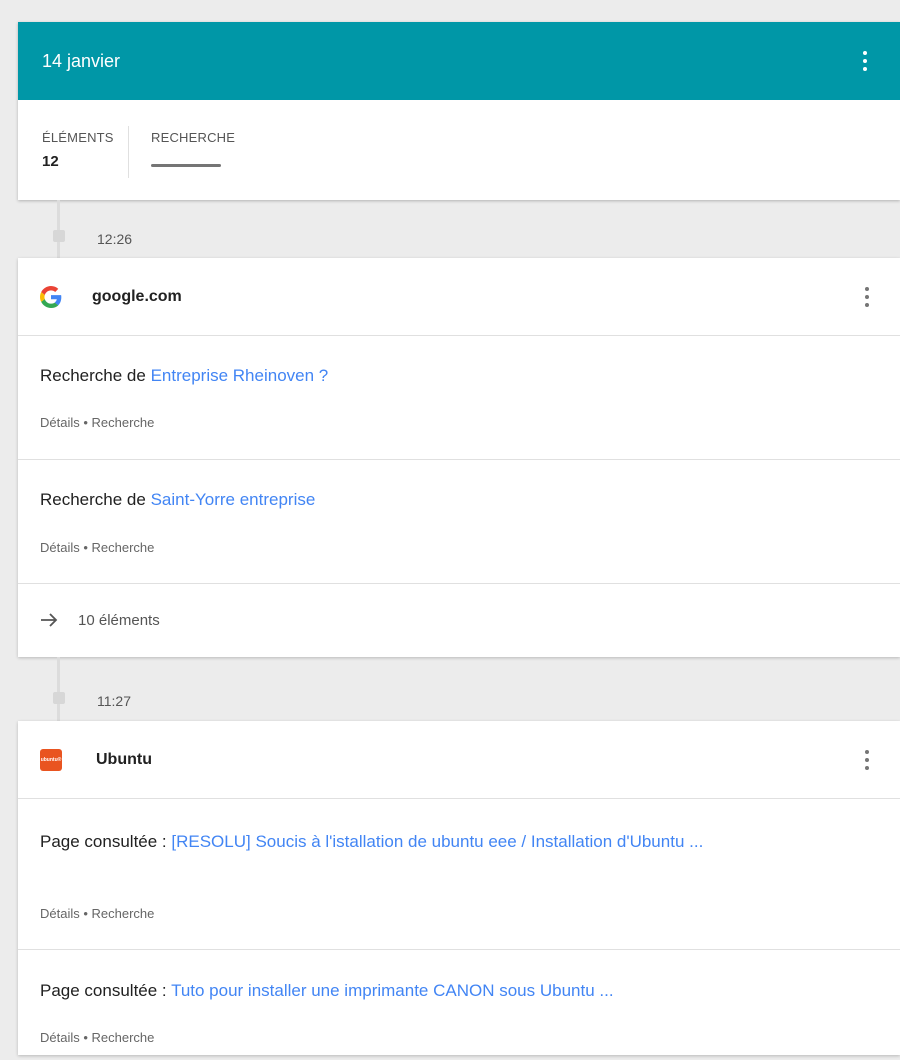  What do you see at coordinates (51, 759) in the screenshot?
I see `ubuntu-logo-icon: ubuntu®` at bounding box center [51, 759].